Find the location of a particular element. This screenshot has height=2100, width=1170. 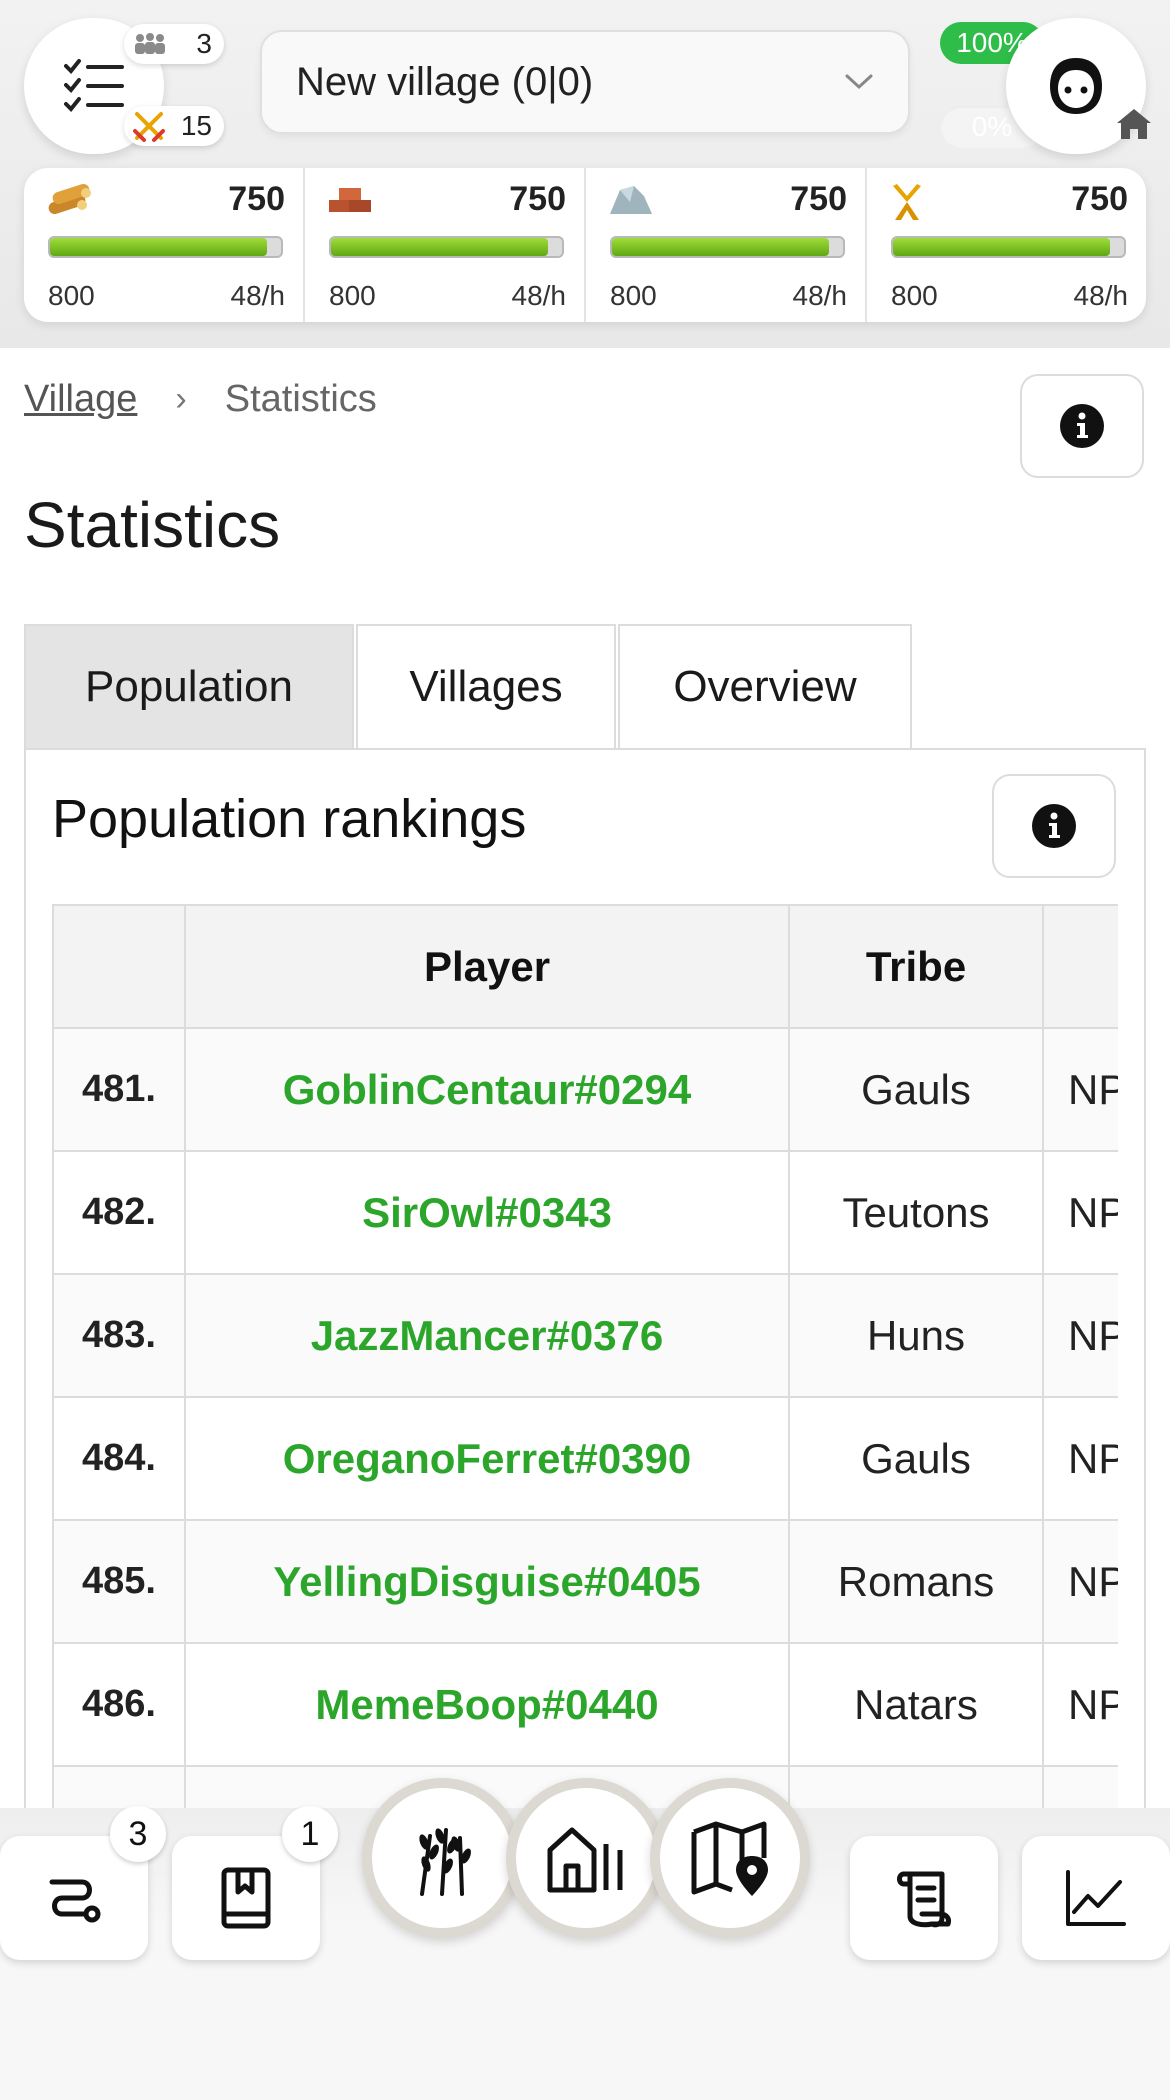

table-row: 483. JazzMancer#0376 Huns NPC is located at coordinates (585, 1335).